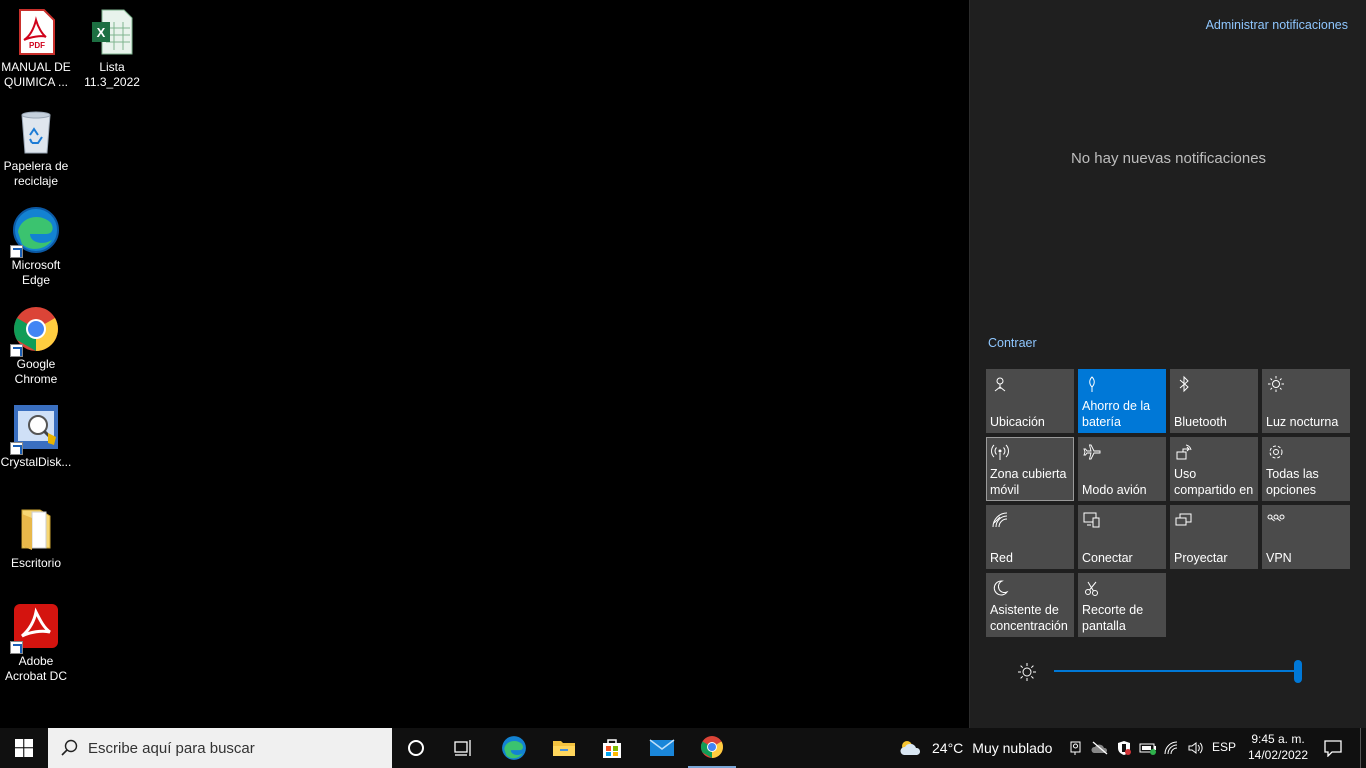 The height and width of the screenshot is (768, 1366). Describe the element at coordinates (1000, 520) in the screenshot. I see `network-icon` at that location.